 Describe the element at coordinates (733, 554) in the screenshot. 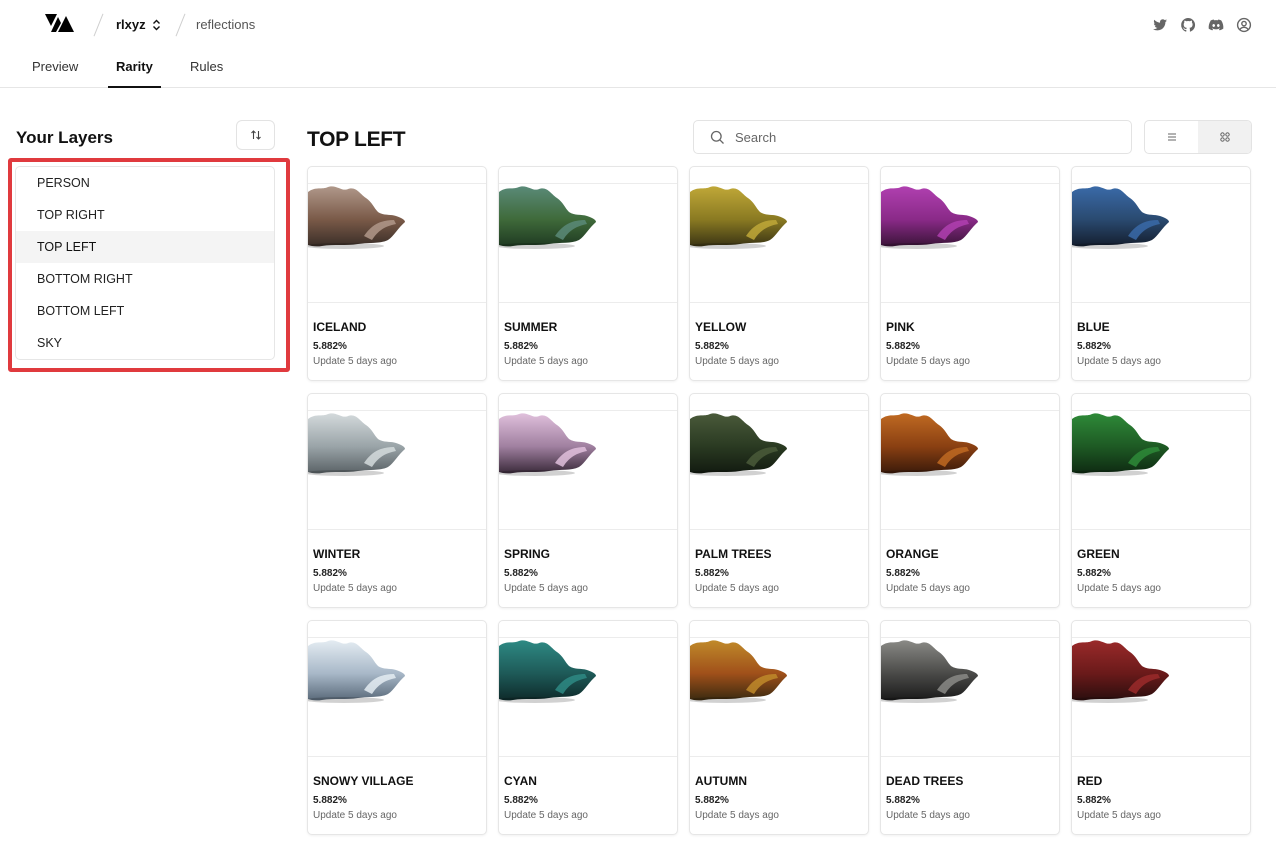

I see `trait-name: PALM TREES` at that location.